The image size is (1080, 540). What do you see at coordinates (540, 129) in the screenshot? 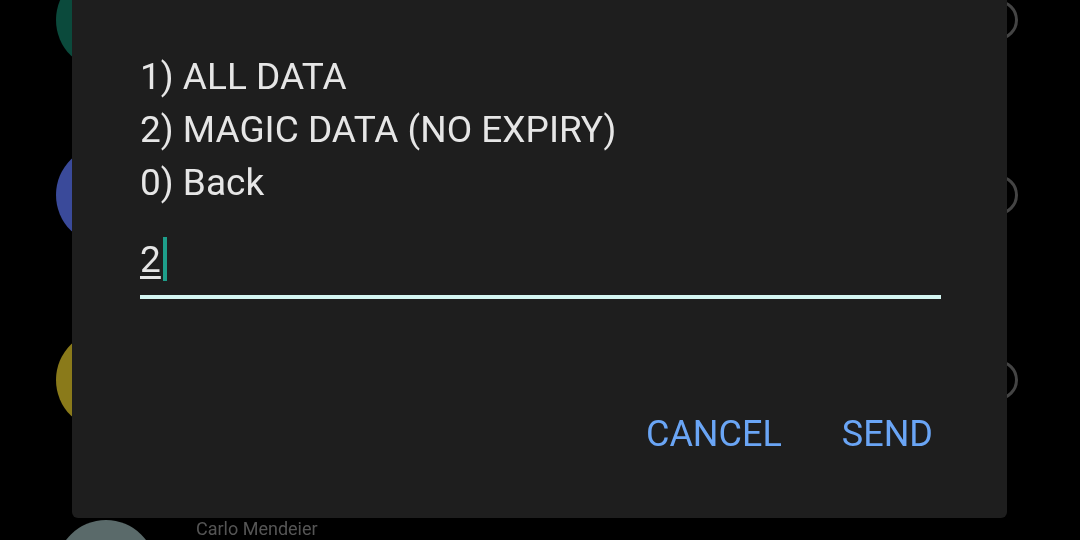
I see `menu-option: 2) MAGIC DATA (NO EXPIRY)` at bounding box center [540, 129].